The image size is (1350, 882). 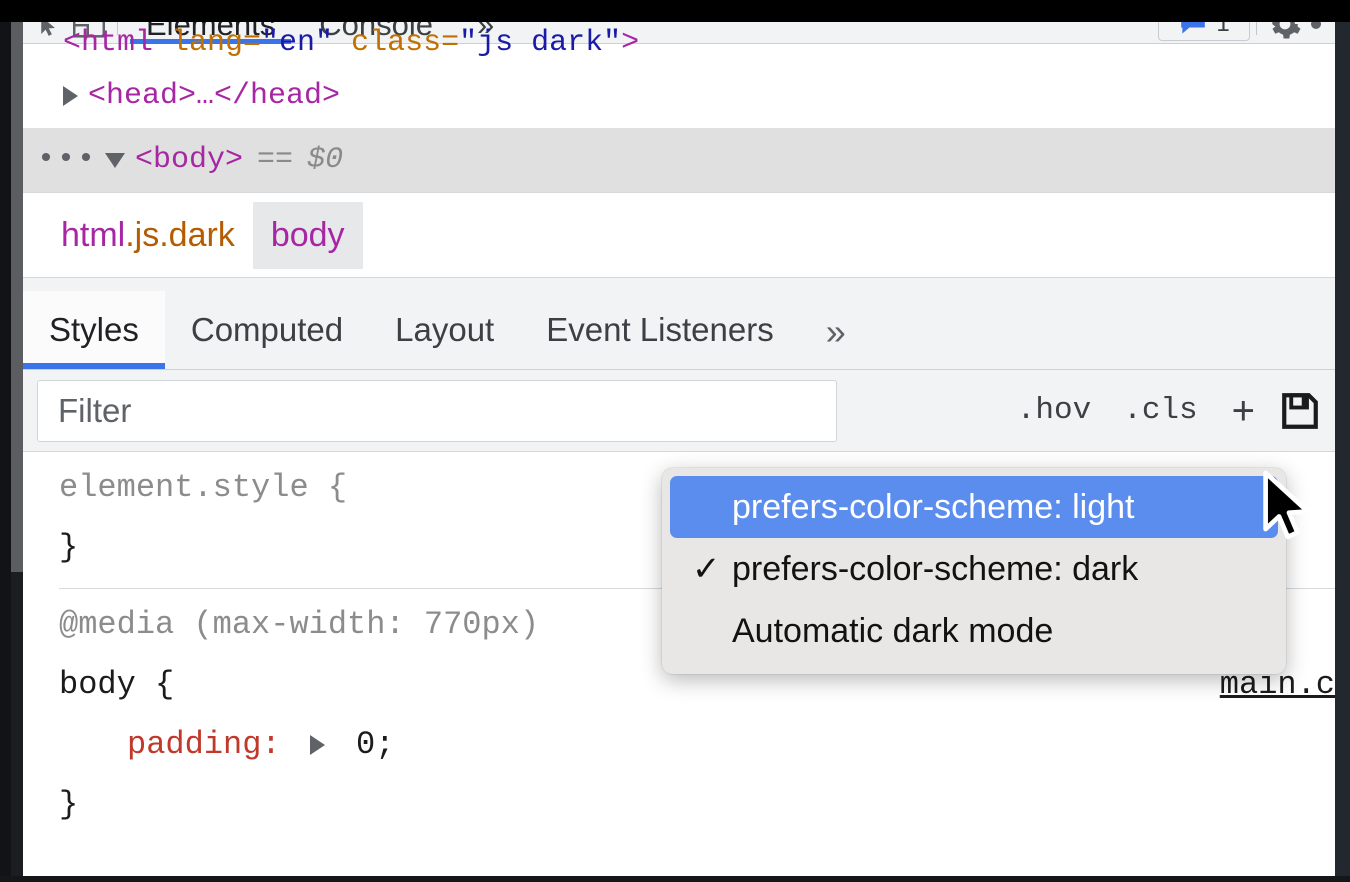 What do you see at coordinates (1160, 410) in the screenshot?
I see `toggle-element-classes-button: .cls` at bounding box center [1160, 410].